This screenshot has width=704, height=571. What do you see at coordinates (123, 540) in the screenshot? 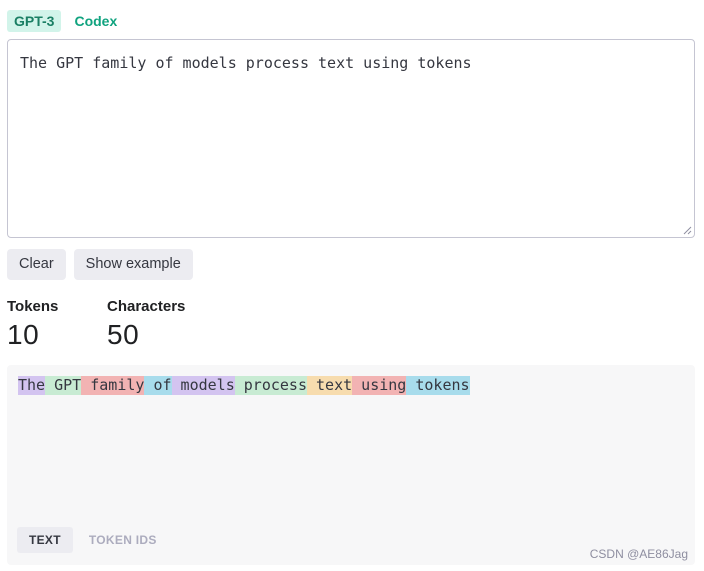
I see `tab-token-ids: TOKEN IDS` at bounding box center [123, 540].